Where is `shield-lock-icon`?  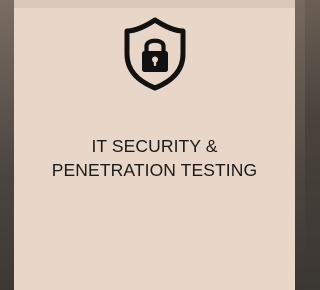
shield-lock-icon is located at coordinates (155, 54).